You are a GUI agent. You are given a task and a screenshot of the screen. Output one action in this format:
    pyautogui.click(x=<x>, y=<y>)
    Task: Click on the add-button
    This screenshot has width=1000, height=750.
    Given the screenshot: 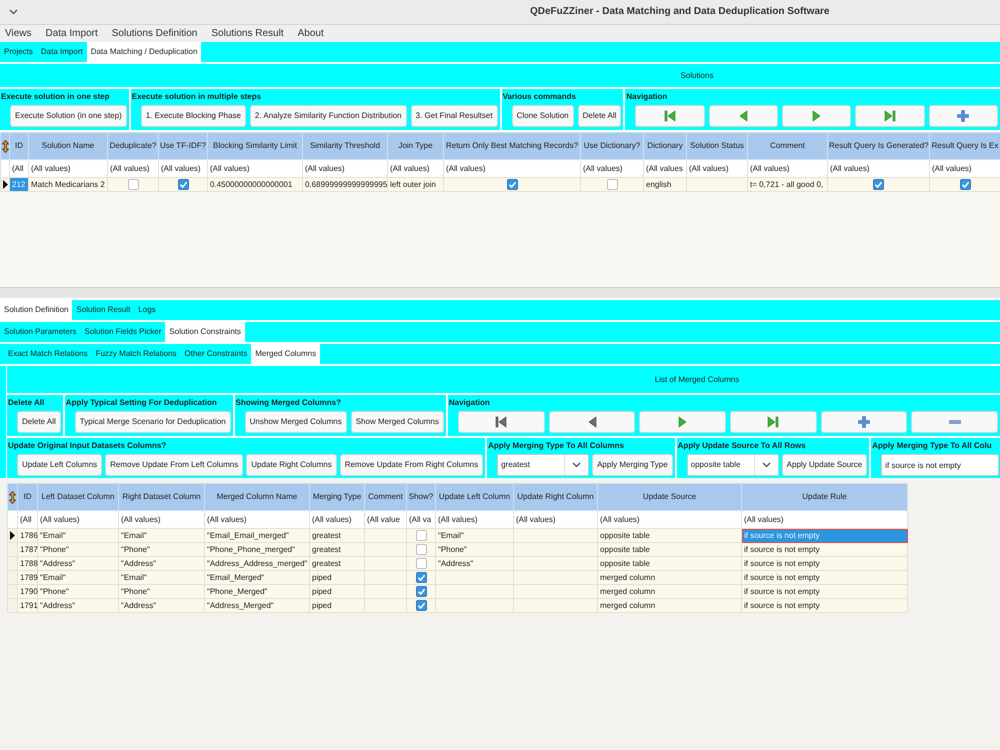 What is the action you would take?
    pyautogui.click(x=963, y=116)
    